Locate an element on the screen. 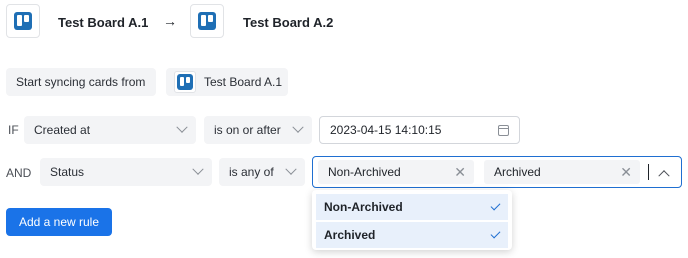 This screenshot has height=258, width=688. rule-operator-select: is on or after is located at coordinates (258, 130).